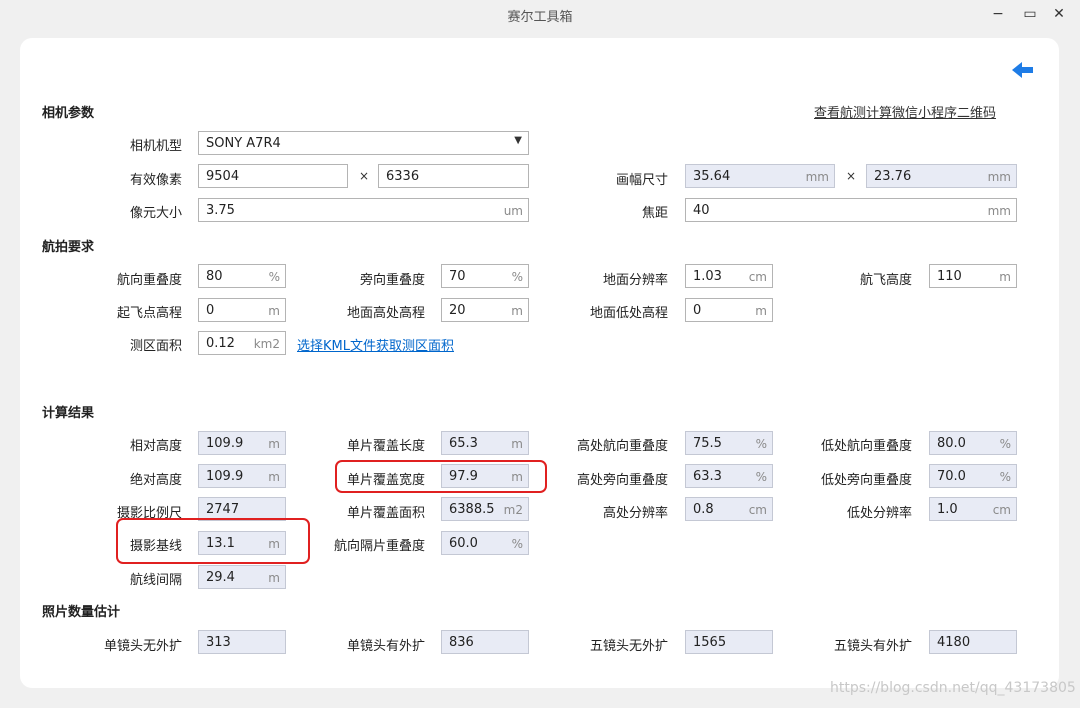  Describe the element at coordinates (210, 310) in the screenshot. I see `takeoff-elevation-value: 0` at that location.